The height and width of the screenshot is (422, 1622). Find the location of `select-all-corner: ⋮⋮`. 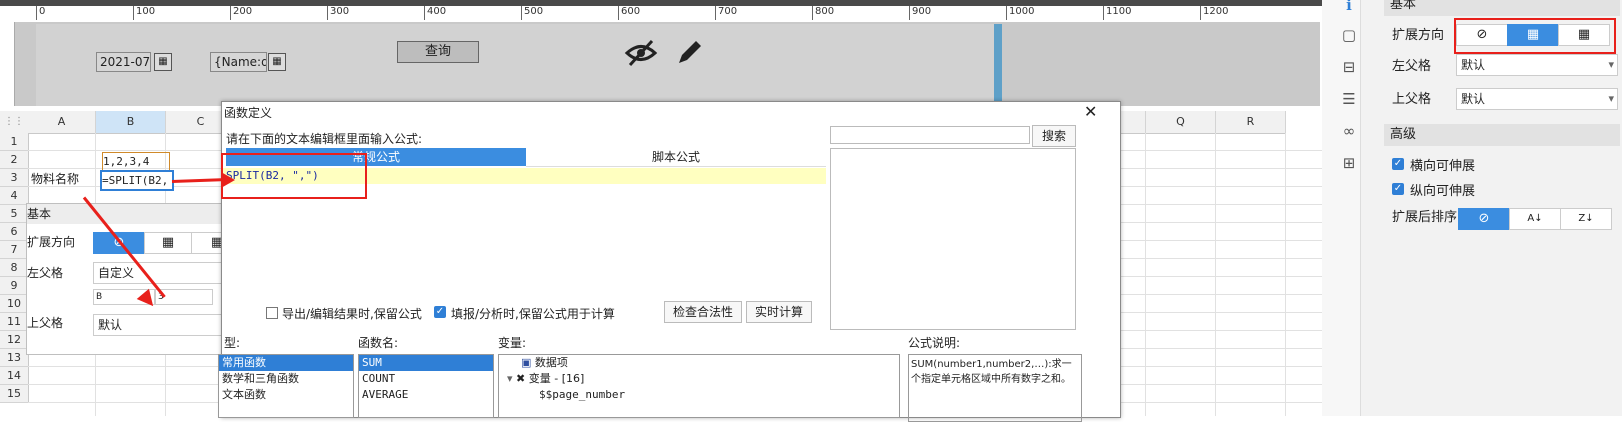

select-all-corner: ⋮⋮ is located at coordinates (14, 122).